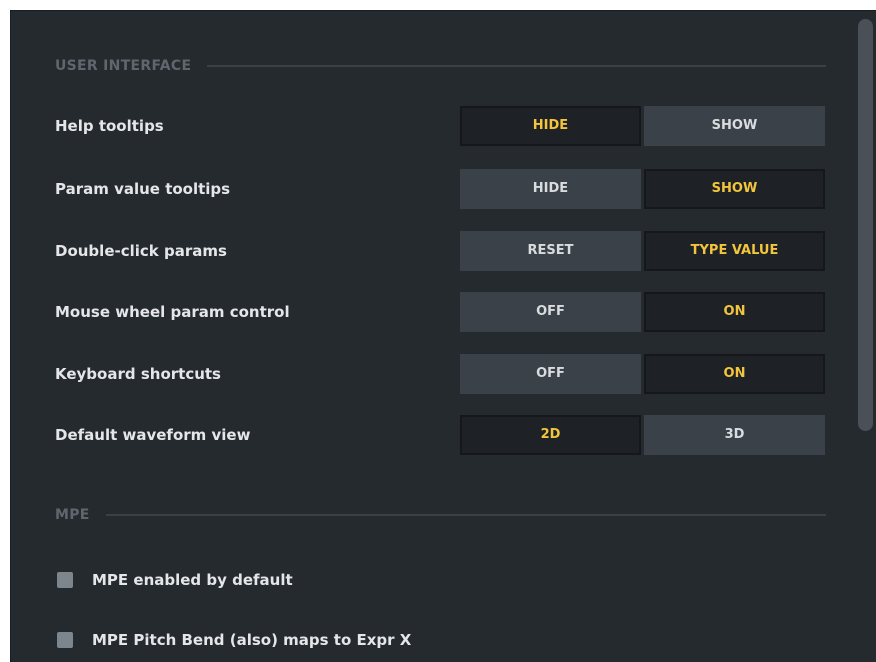 The height and width of the screenshot is (662, 876). What do you see at coordinates (440, 312) in the screenshot?
I see `setting-row-mouse-wheel: Mouse wheel param control OFF ON` at bounding box center [440, 312].